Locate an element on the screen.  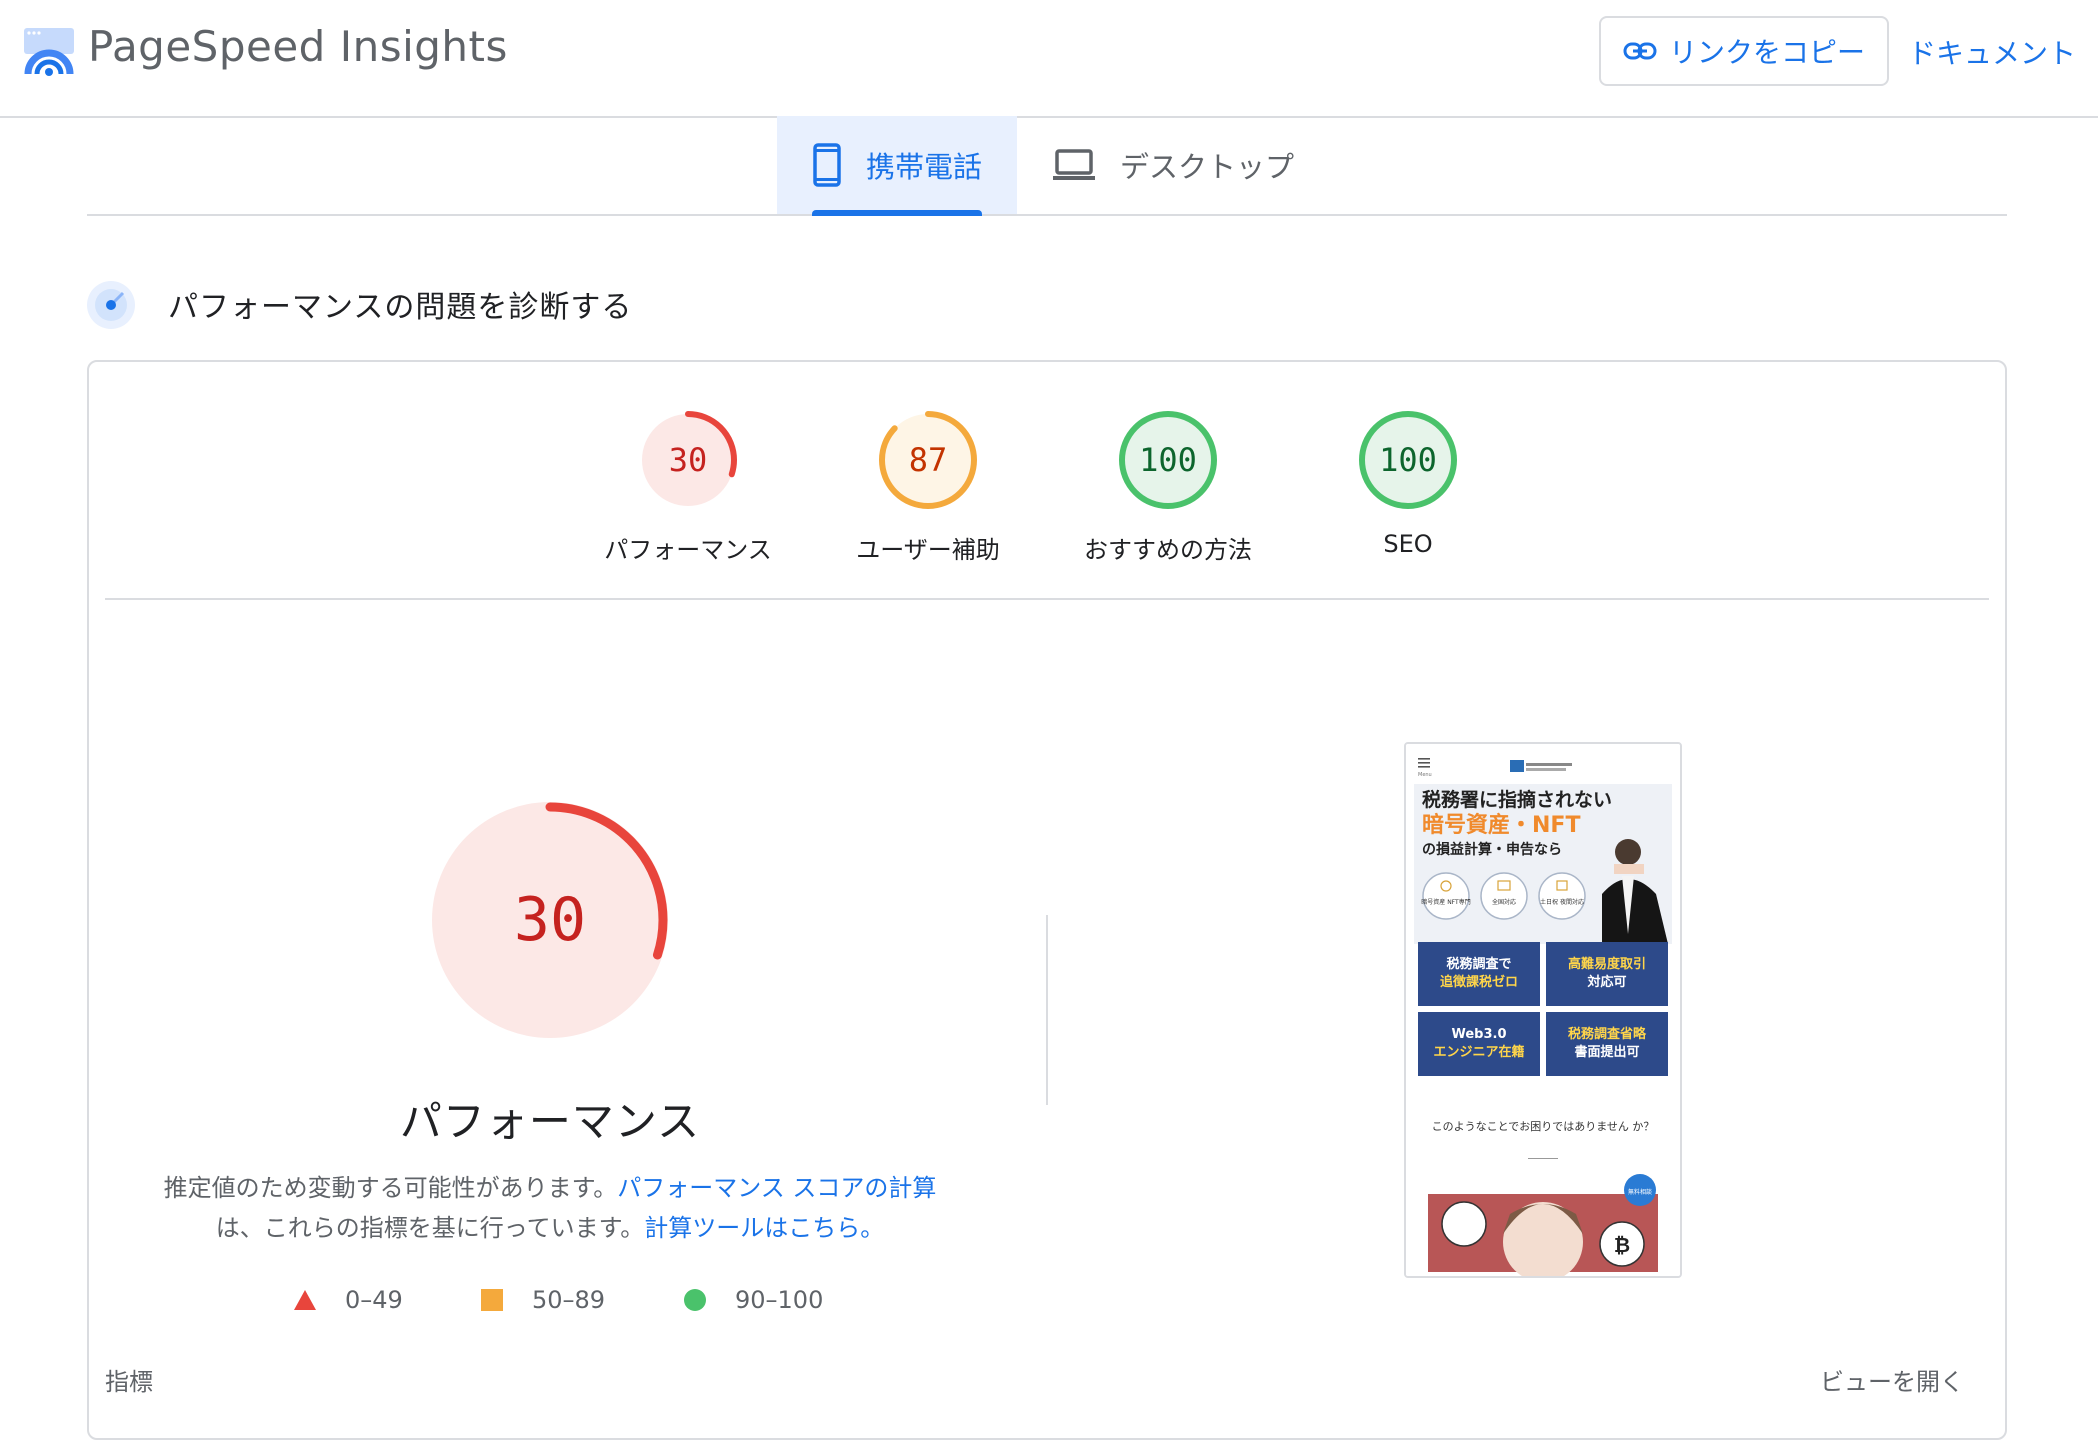
svg-text: 税務調査で is located at coordinates (1478, 964).